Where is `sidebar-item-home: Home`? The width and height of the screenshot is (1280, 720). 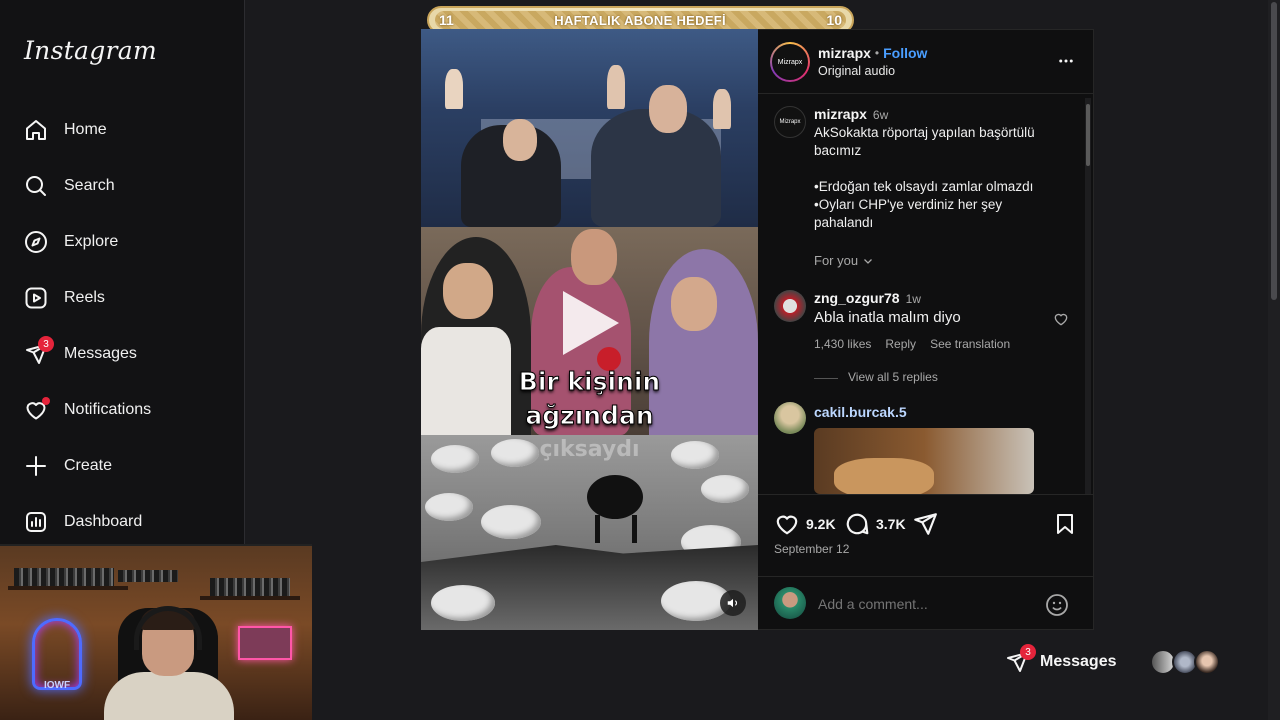 sidebar-item-home: Home is located at coordinates (127, 130).